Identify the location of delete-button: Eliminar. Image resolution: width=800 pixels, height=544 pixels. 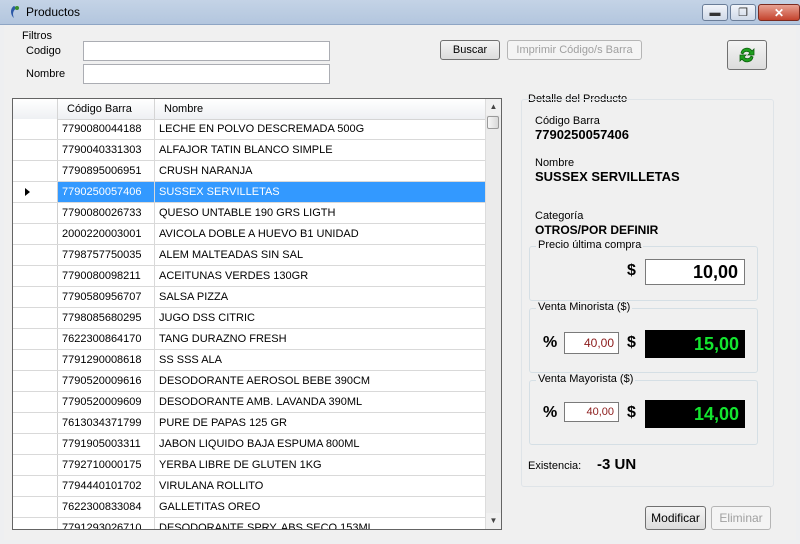
(741, 518).